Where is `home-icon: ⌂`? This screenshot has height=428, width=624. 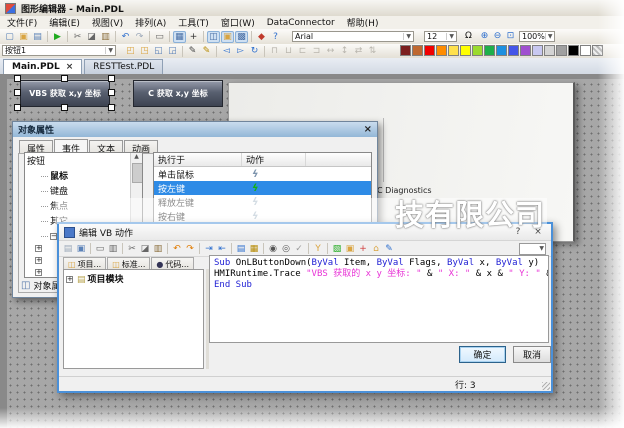
home-icon: ⌂ is located at coordinates (376, 249).